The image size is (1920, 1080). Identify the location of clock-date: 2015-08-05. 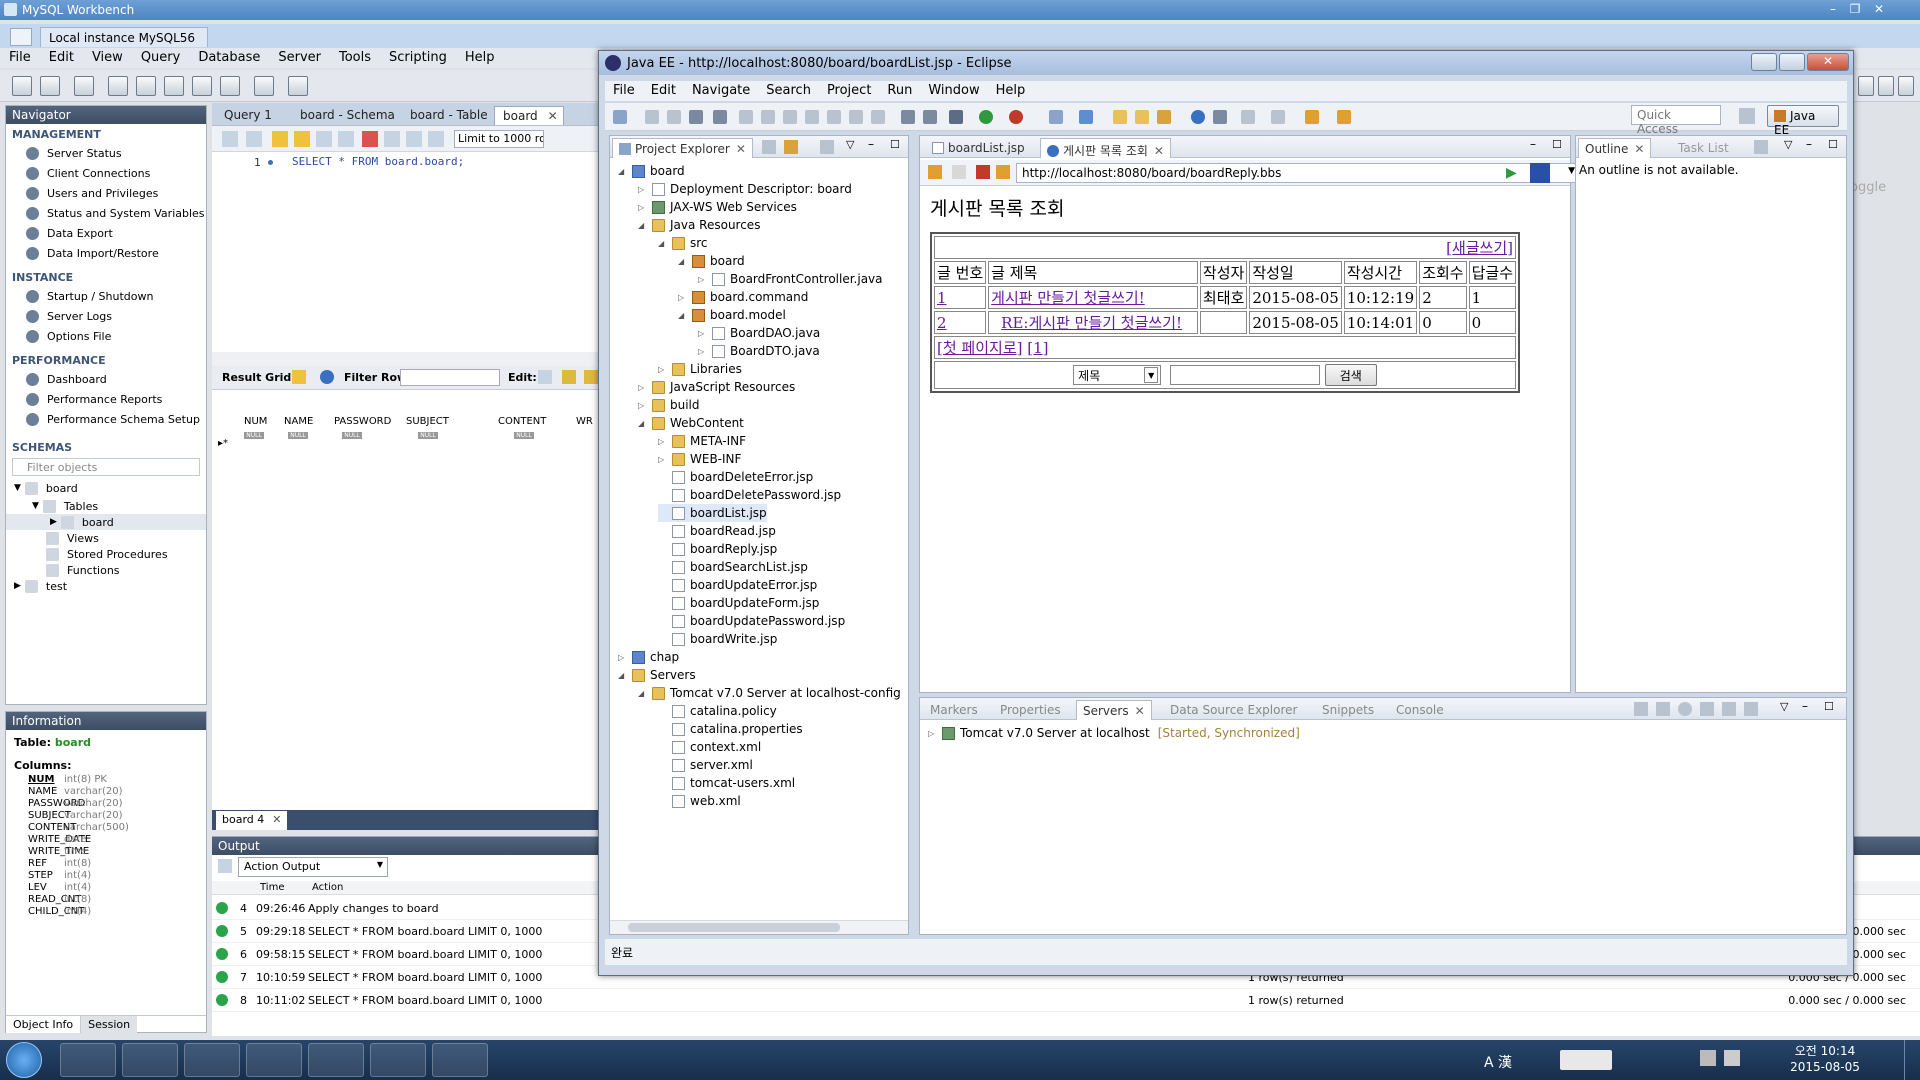
(1825, 1067).